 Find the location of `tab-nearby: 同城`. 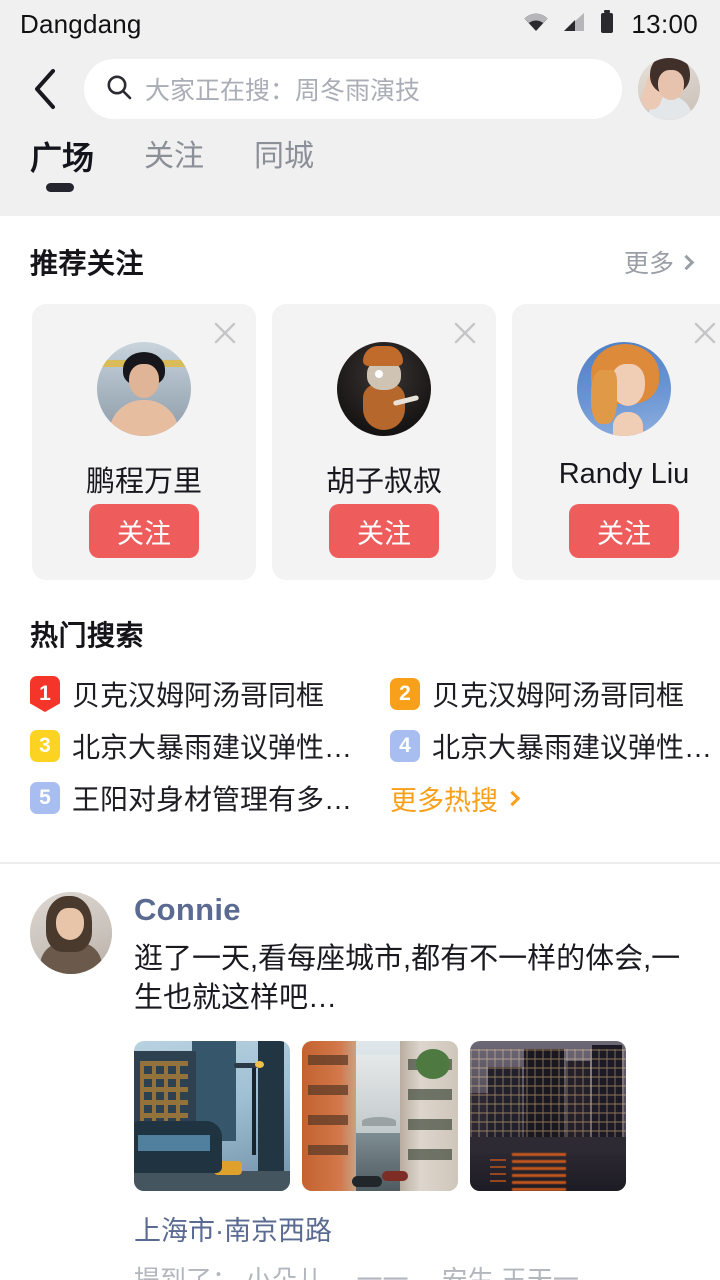

tab-nearby: 同城 is located at coordinates (284, 165).